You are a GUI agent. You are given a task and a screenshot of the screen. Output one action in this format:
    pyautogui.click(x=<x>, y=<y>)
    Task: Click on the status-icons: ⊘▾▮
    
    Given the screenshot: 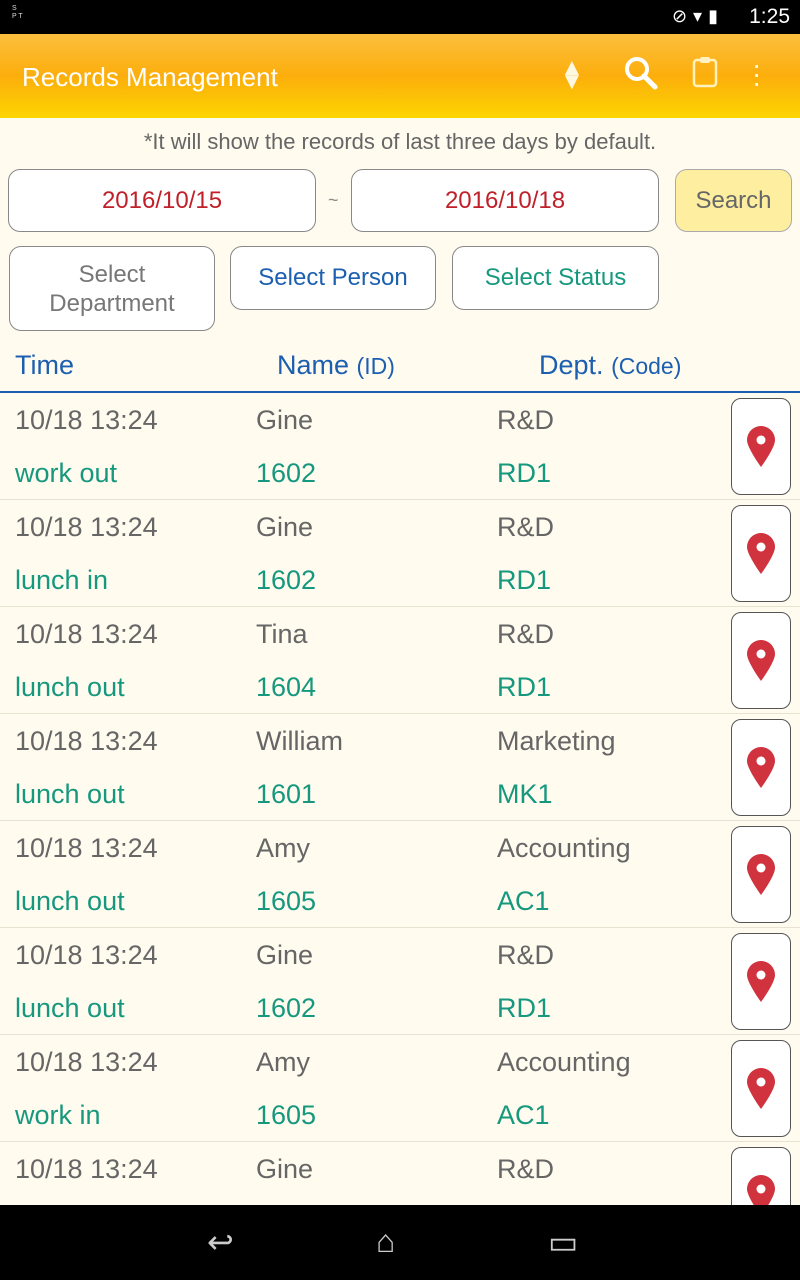 What is the action you would take?
    pyautogui.click(x=697, y=16)
    